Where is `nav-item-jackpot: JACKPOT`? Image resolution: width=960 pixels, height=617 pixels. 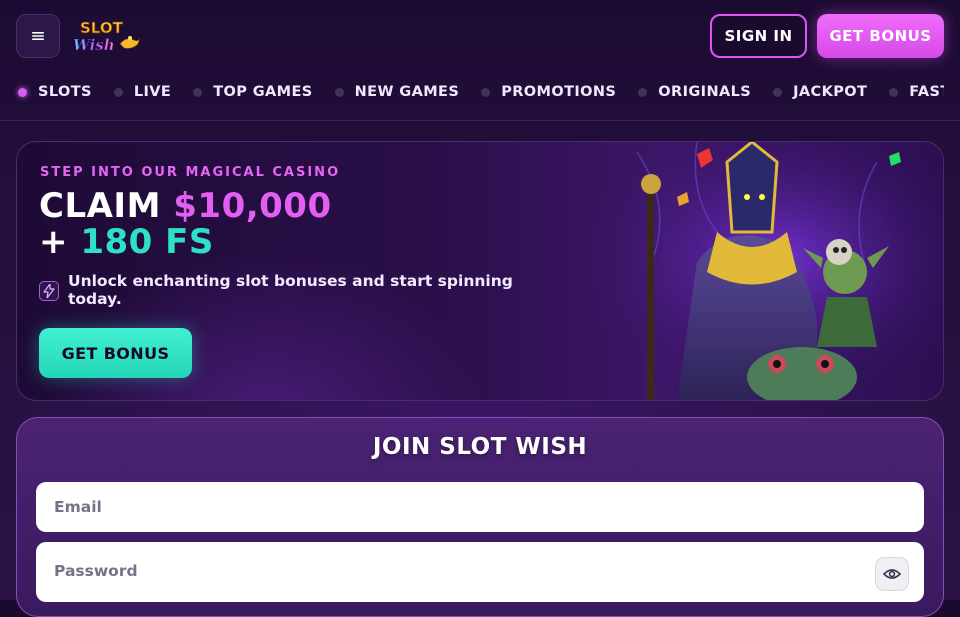 nav-item-jackpot: JACKPOT is located at coordinates (820, 92).